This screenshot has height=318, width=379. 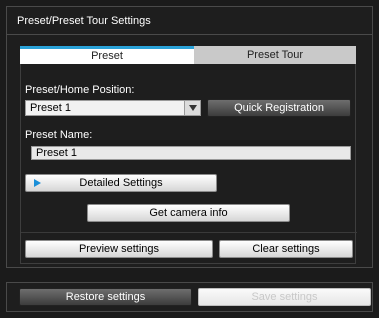 I want to click on detailed-settings-label: Detailed Settings, so click(x=121, y=183).